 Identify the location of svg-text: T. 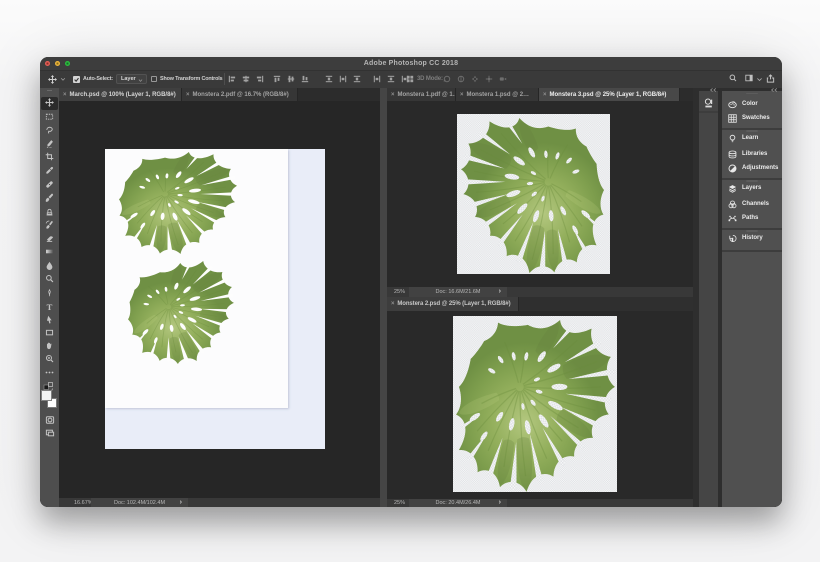
(50, 306).